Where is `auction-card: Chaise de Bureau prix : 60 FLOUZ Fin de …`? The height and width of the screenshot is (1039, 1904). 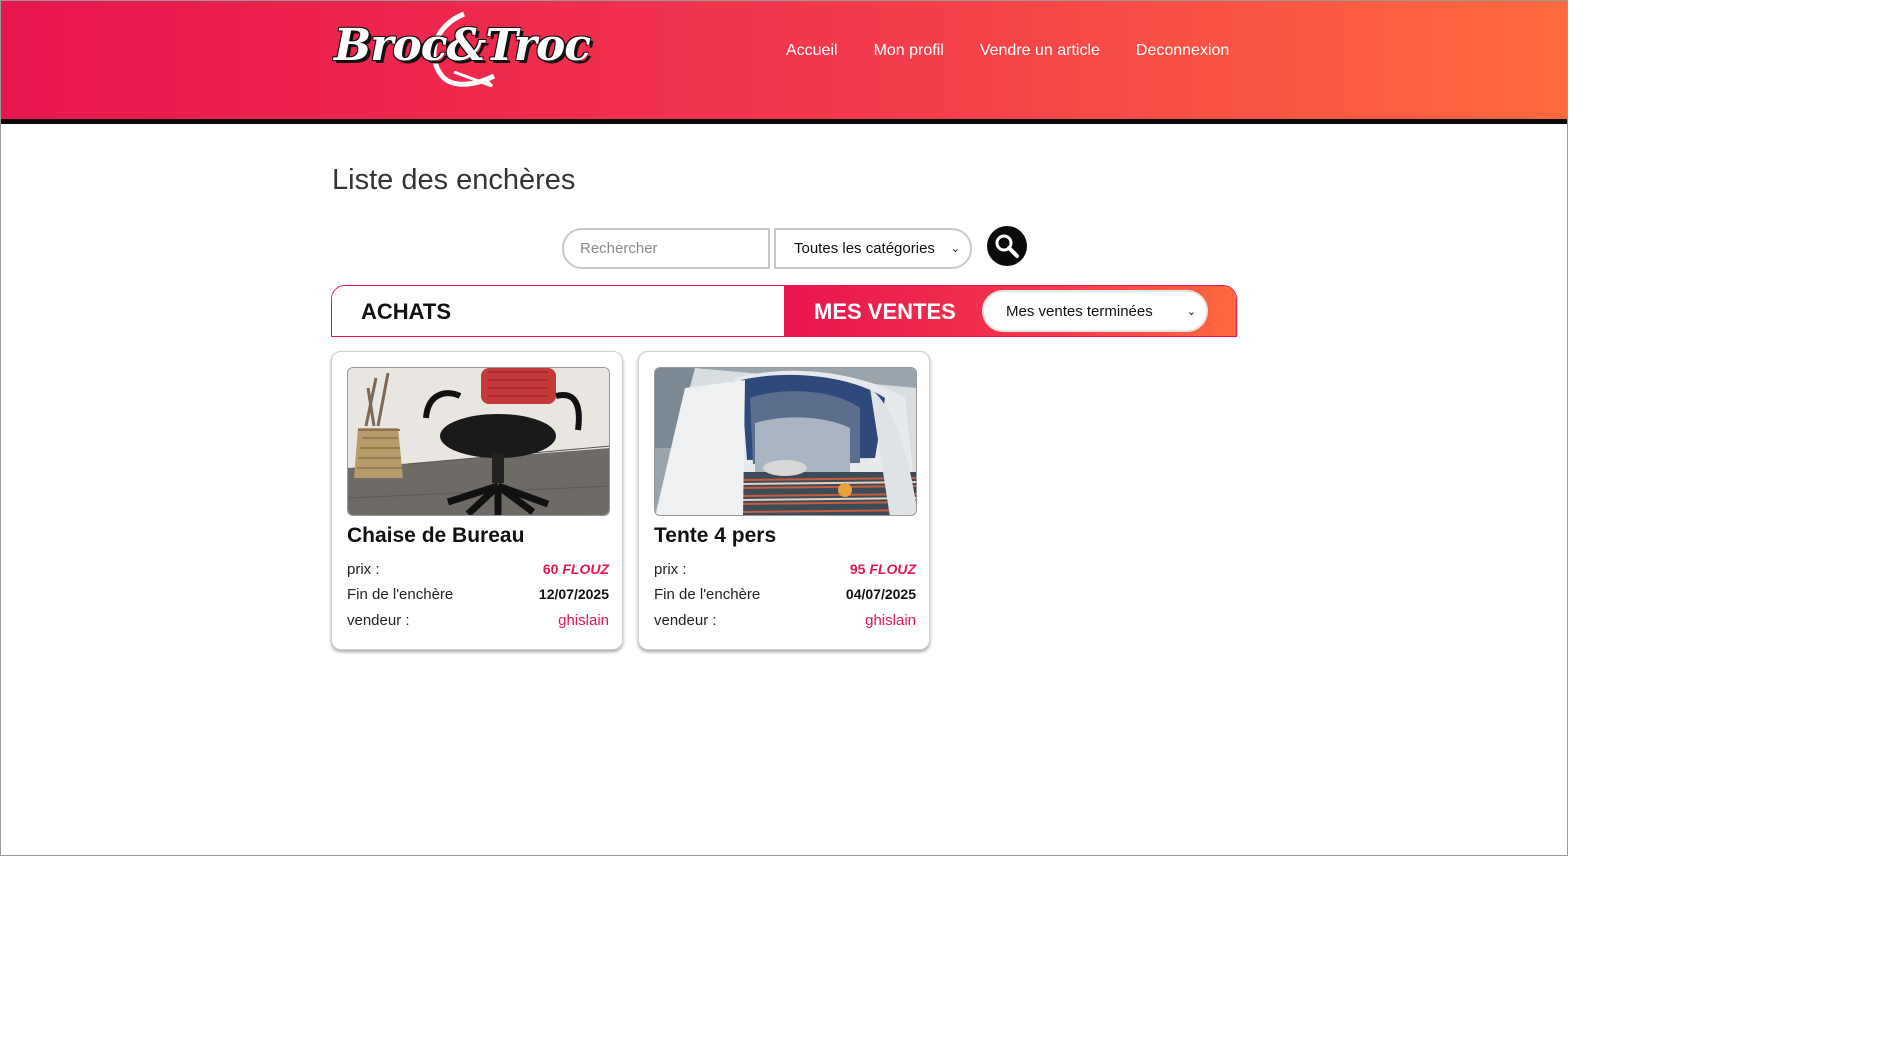
auction-card: Chaise de Bureau prix : 60 FLOUZ Fin de … is located at coordinates (477, 500).